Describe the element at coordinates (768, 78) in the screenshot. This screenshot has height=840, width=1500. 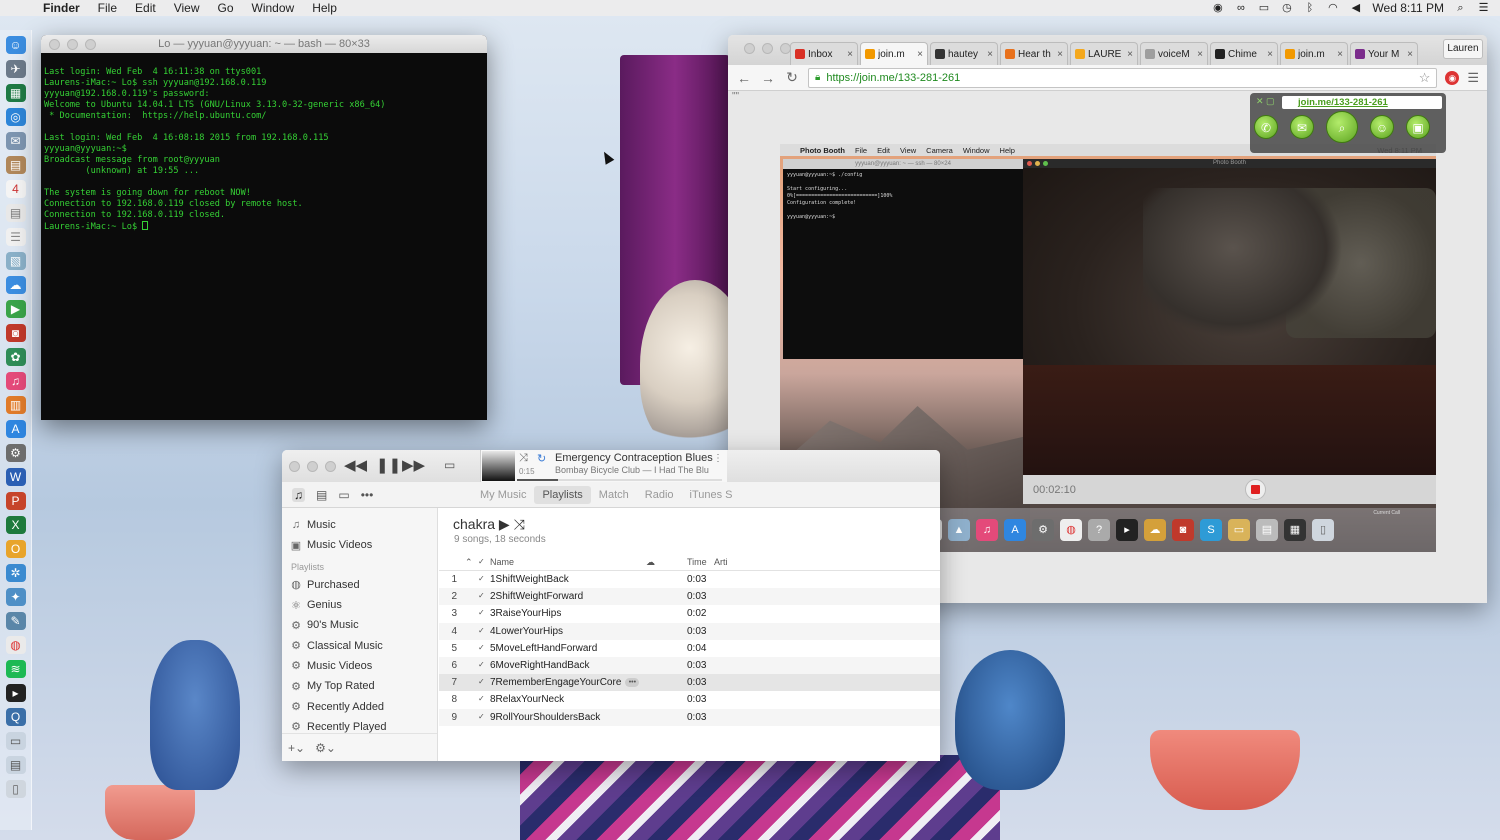
I see `forward-icon: →` at that location.